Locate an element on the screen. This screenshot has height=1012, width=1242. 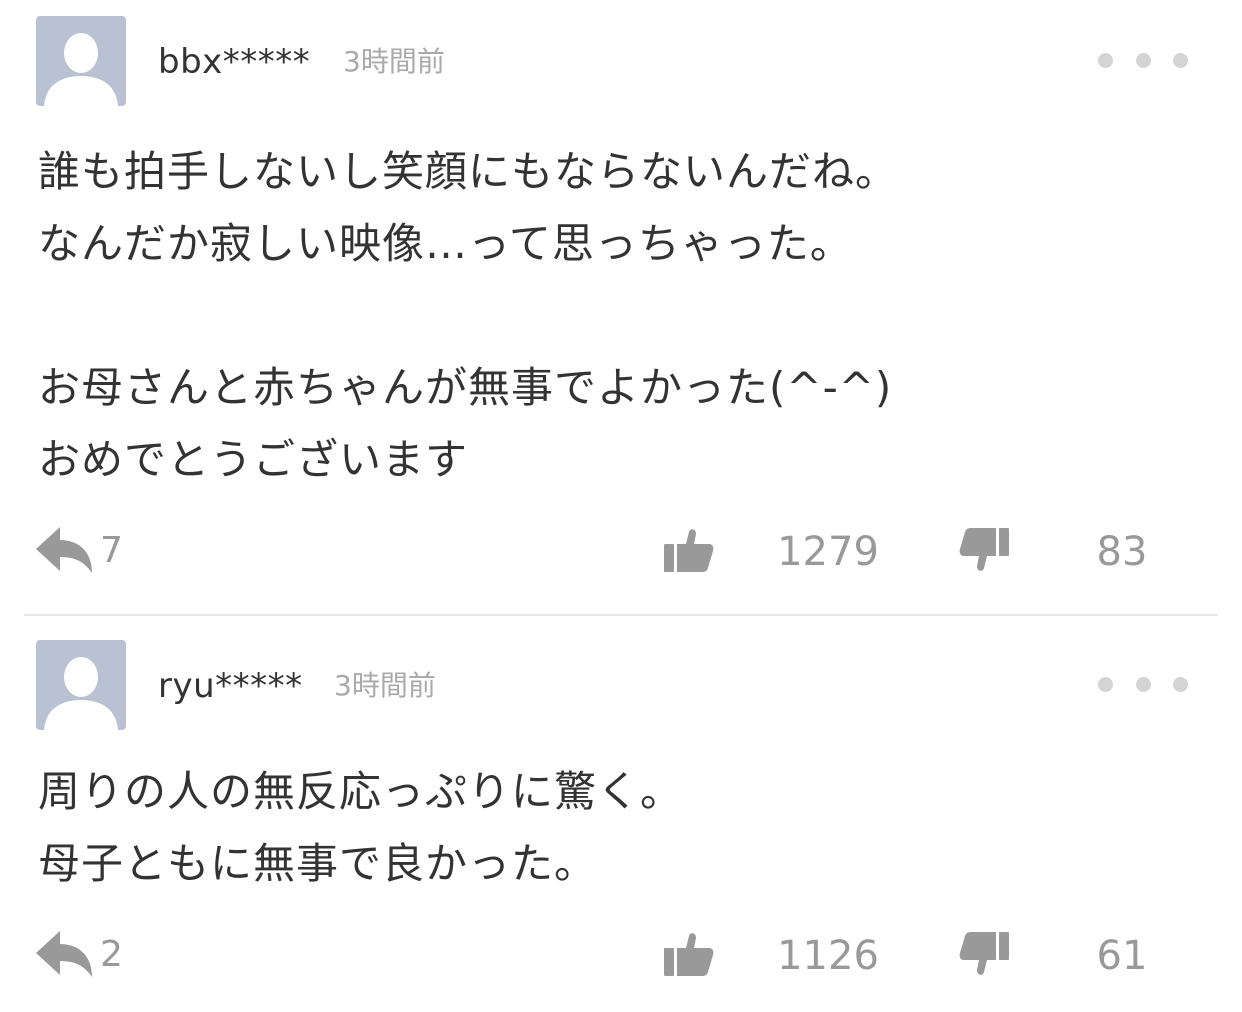
reply-button: 7 is located at coordinates (79, 550).